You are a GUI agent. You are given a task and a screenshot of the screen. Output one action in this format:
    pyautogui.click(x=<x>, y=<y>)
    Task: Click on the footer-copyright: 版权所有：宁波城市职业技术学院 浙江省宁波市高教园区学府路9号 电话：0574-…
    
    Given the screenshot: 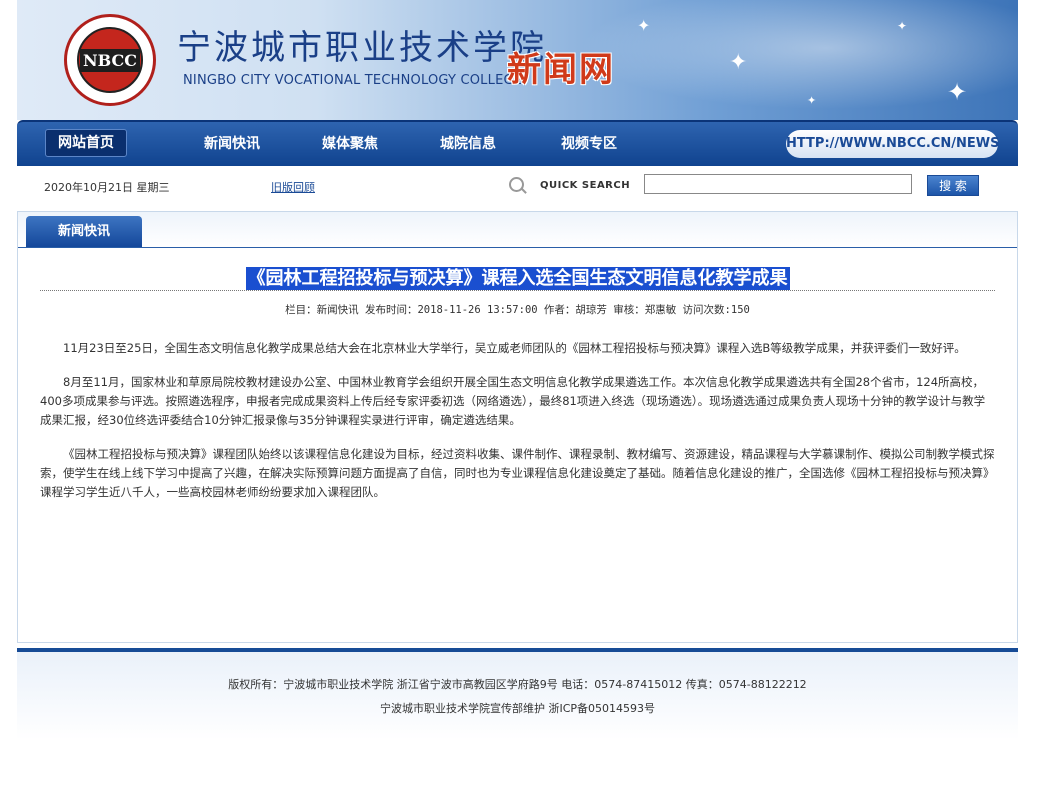 What is the action you would take?
    pyautogui.click(x=517, y=684)
    